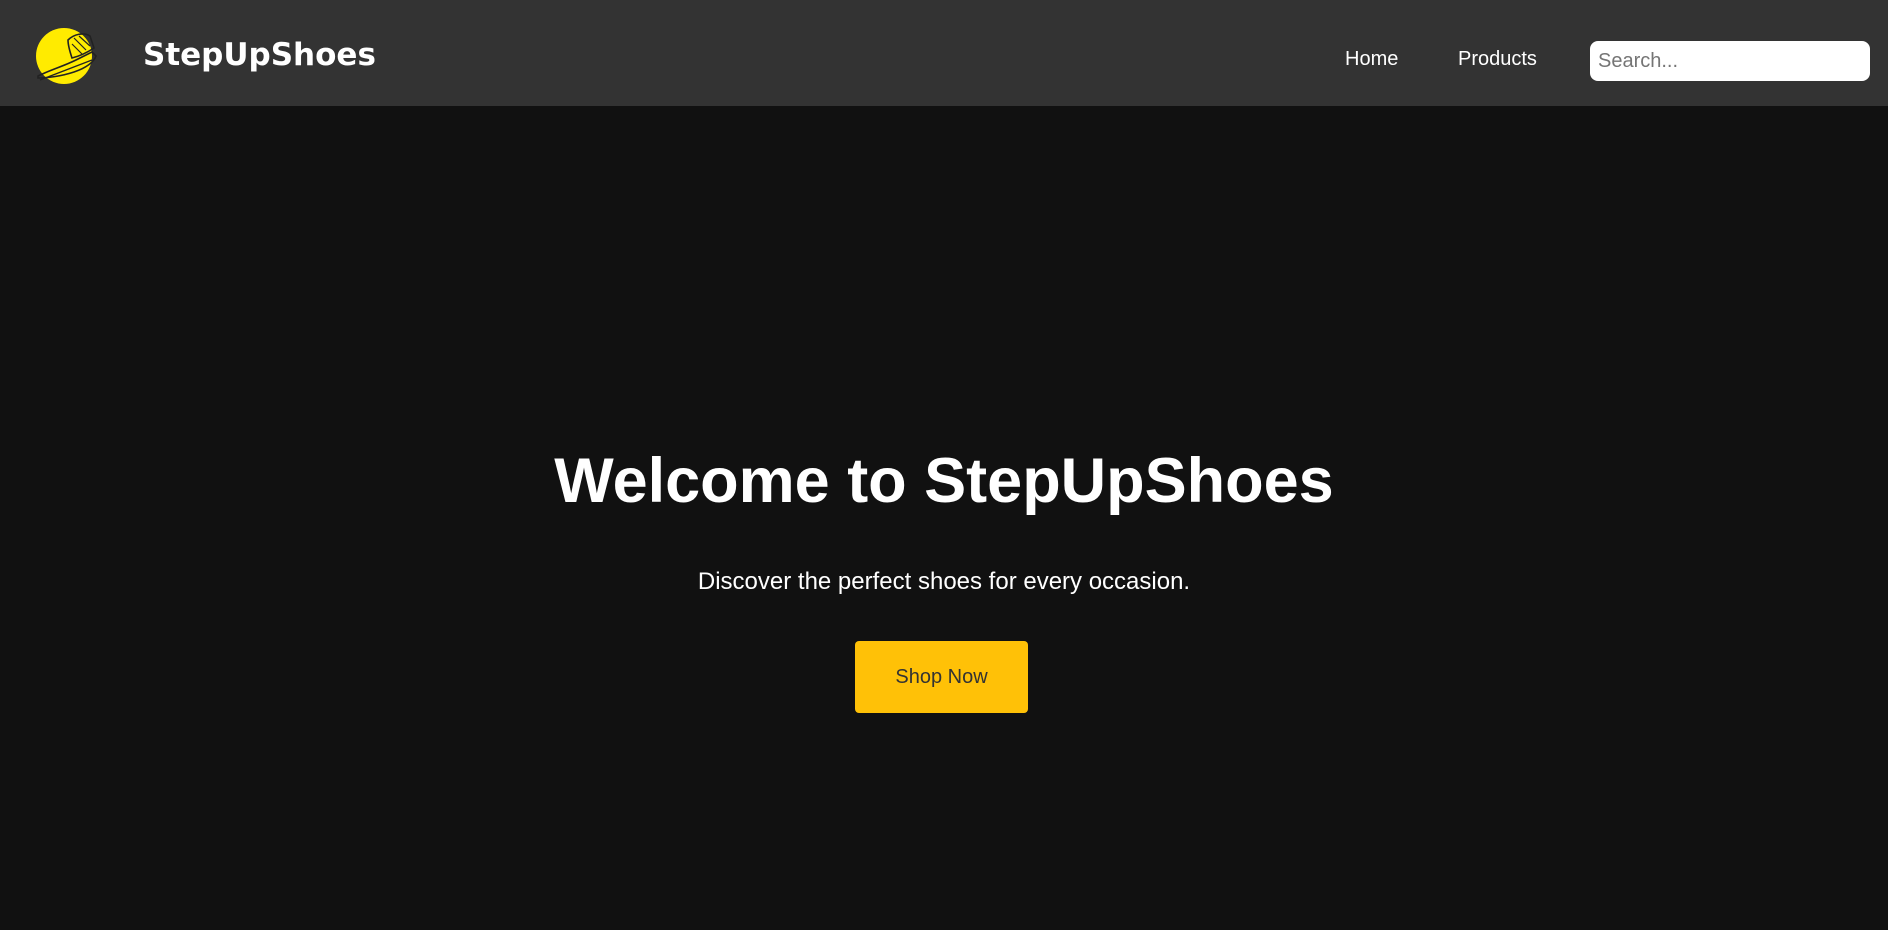 Image resolution: width=1888 pixels, height=930 pixels. Describe the element at coordinates (944, 481) in the screenshot. I see `hero-title: Welcome to StepUpShoes` at that location.